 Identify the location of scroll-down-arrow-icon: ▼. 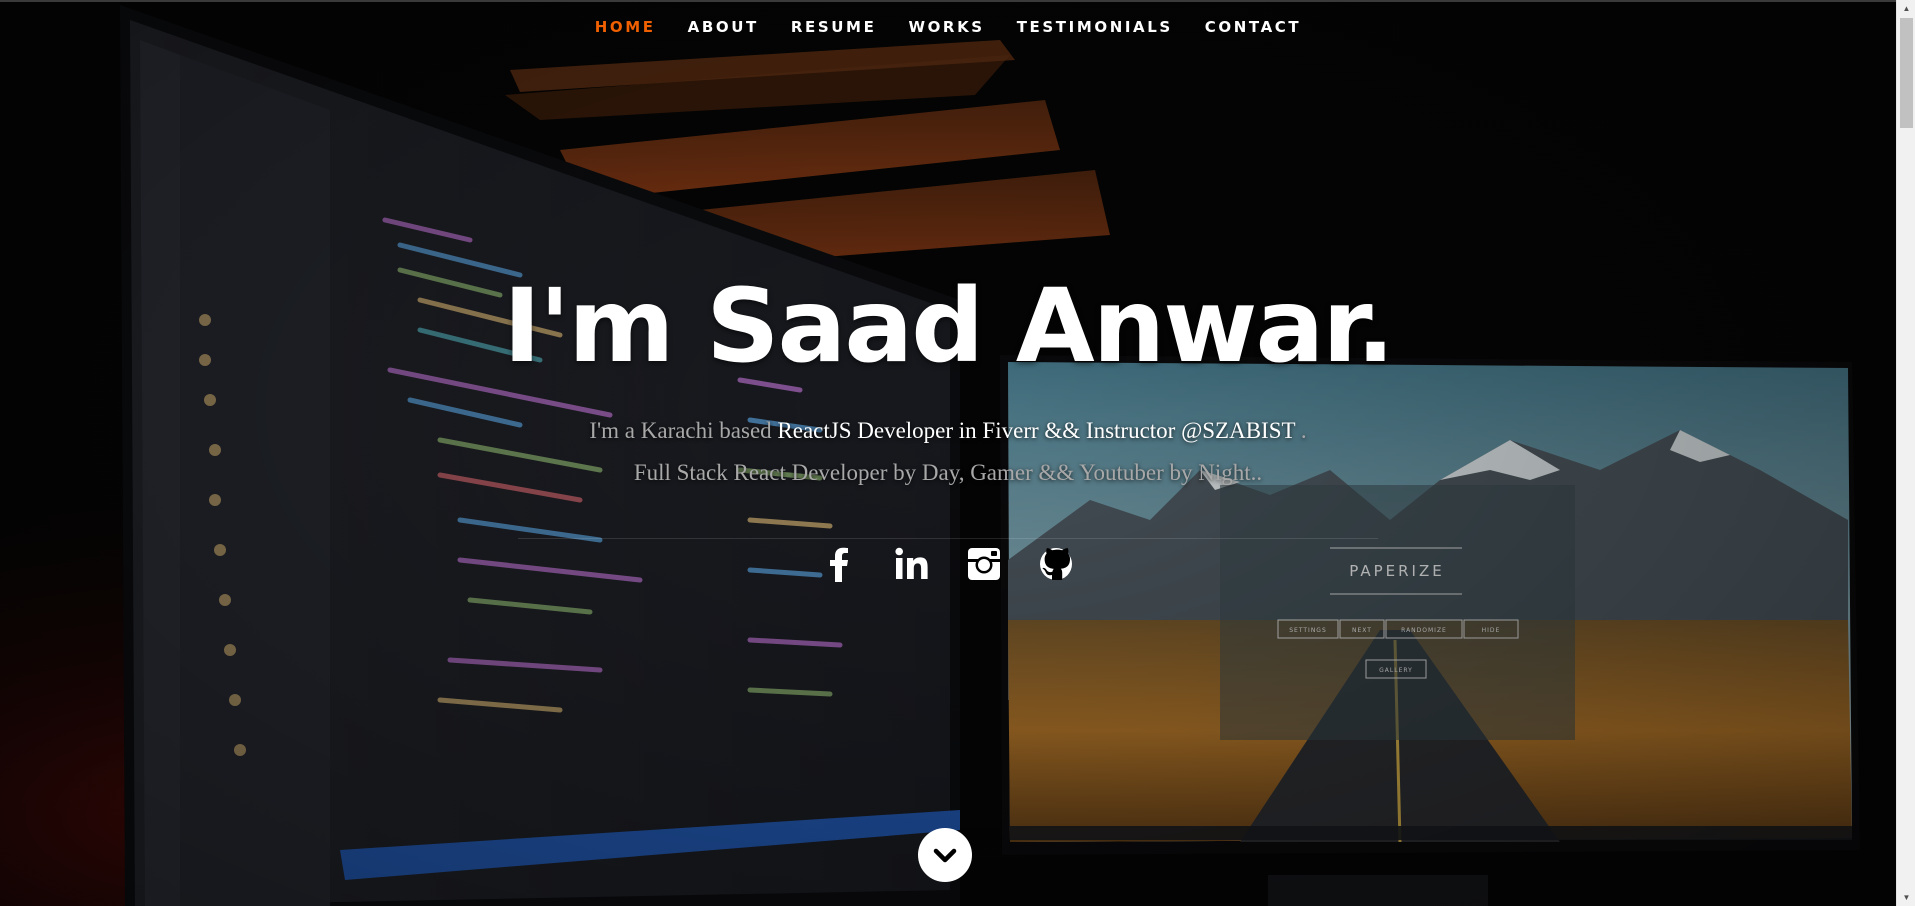
(1906, 897).